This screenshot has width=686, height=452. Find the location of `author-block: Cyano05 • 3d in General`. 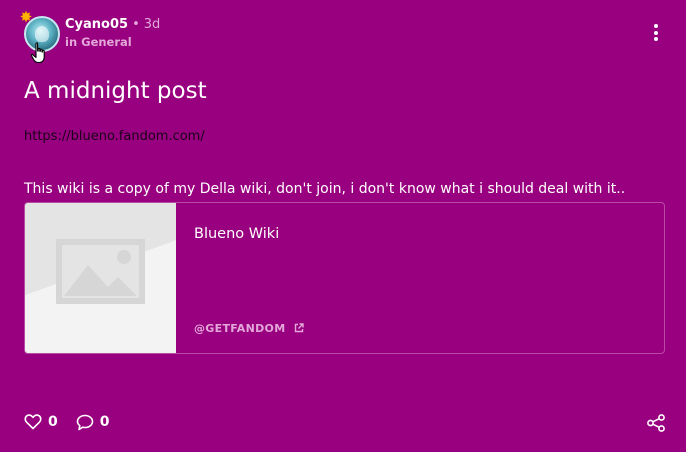

author-block: Cyano05 • 3d in General is located at coordinates (112, 33).